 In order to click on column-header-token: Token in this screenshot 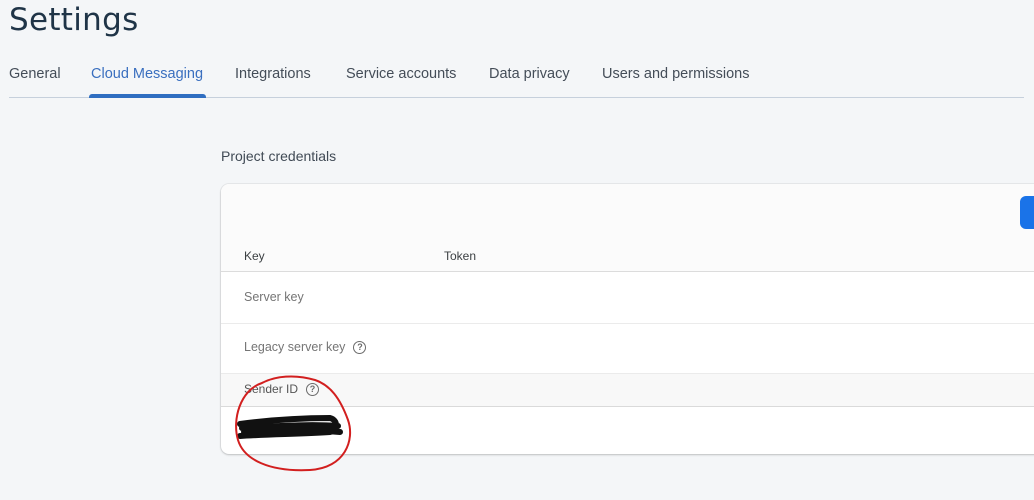, I will do `click(460, 256)`.